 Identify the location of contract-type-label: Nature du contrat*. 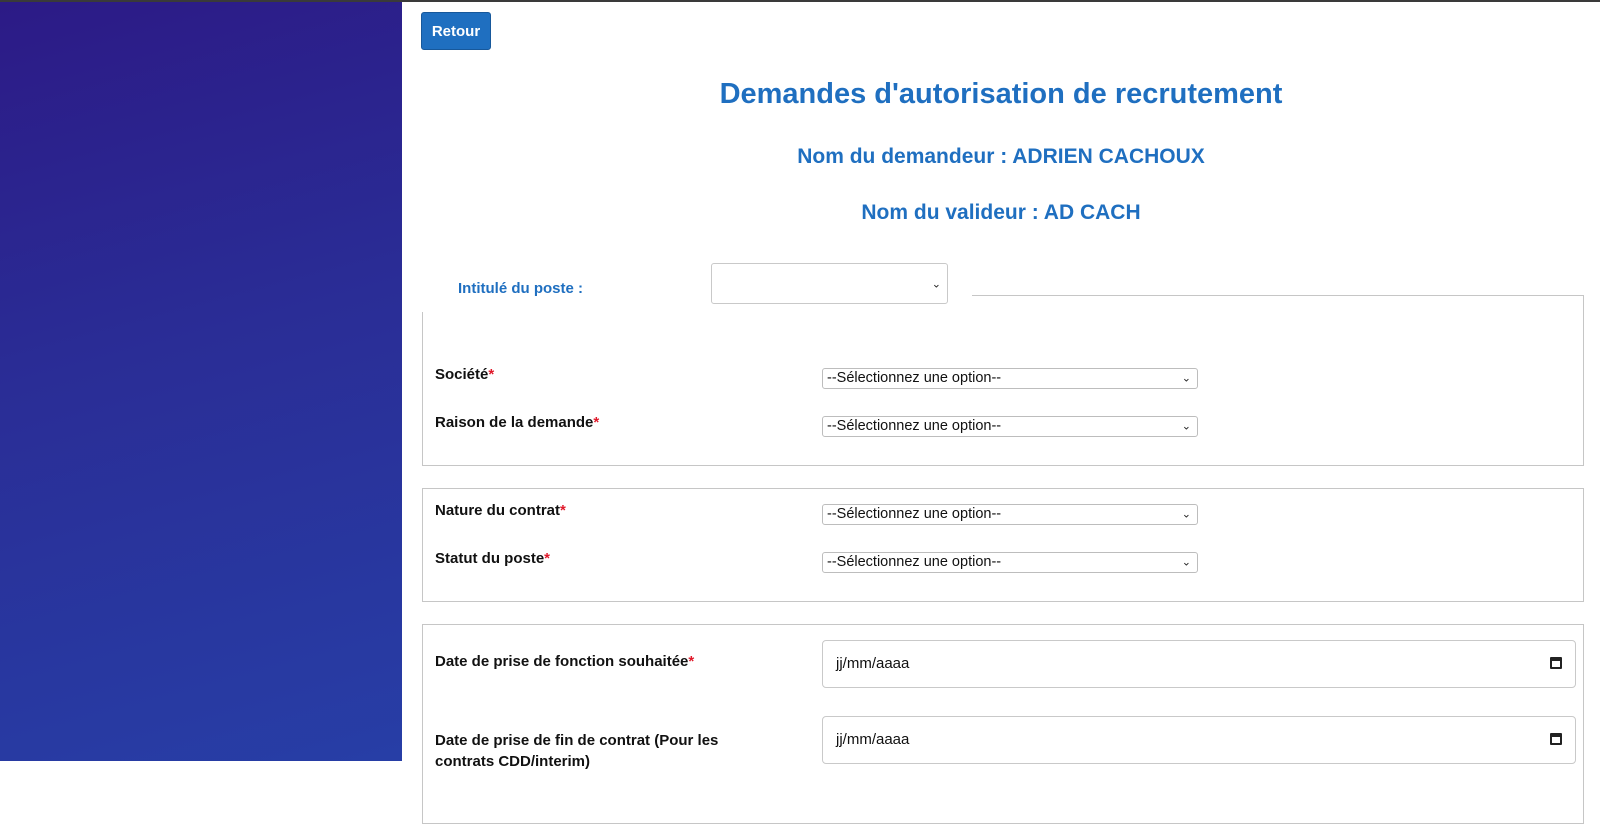
(500, 510).